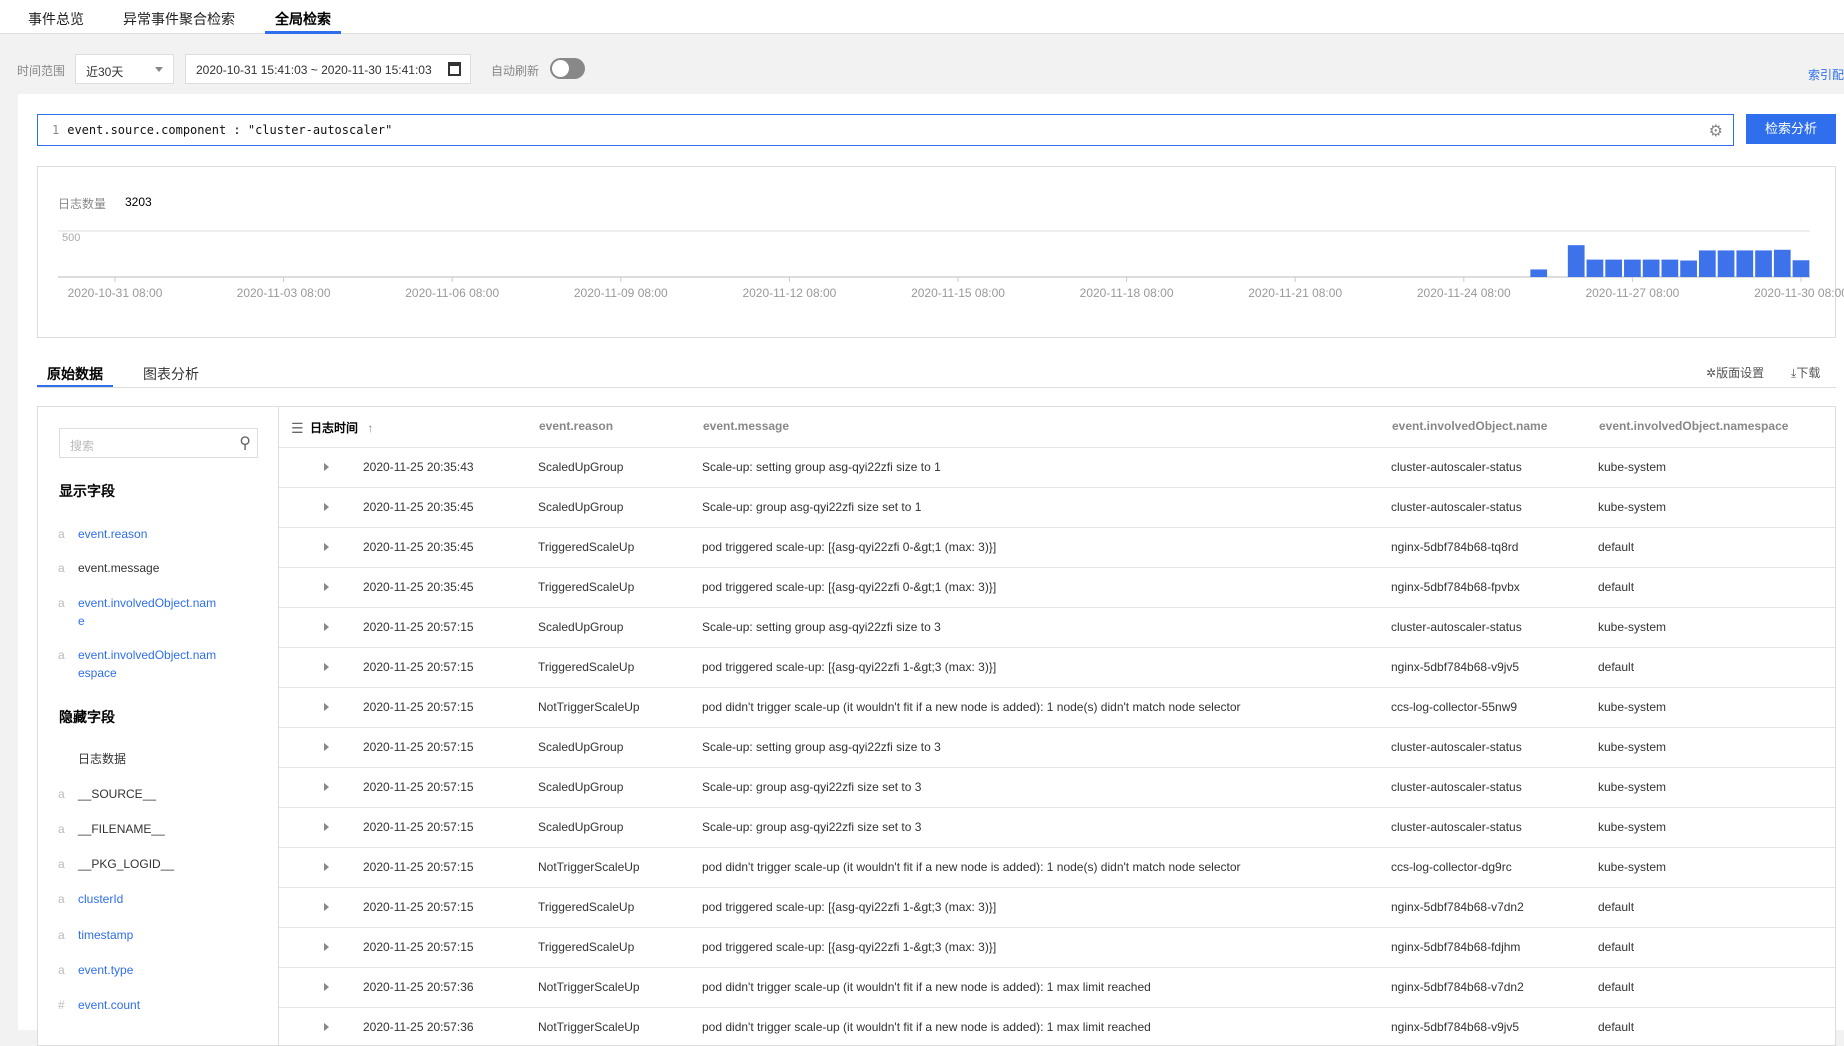 This screenshot has height=1046, width=1844. I want to click on column-header-time: 日志时间 ↑, so click(341, 427).